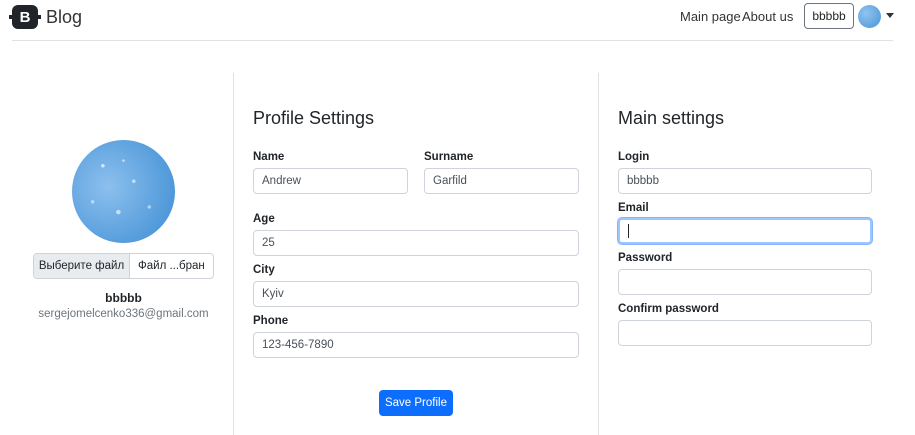 The image size is (915, 435). I want to click on nav-main-page: Main page, so click(710, 16).